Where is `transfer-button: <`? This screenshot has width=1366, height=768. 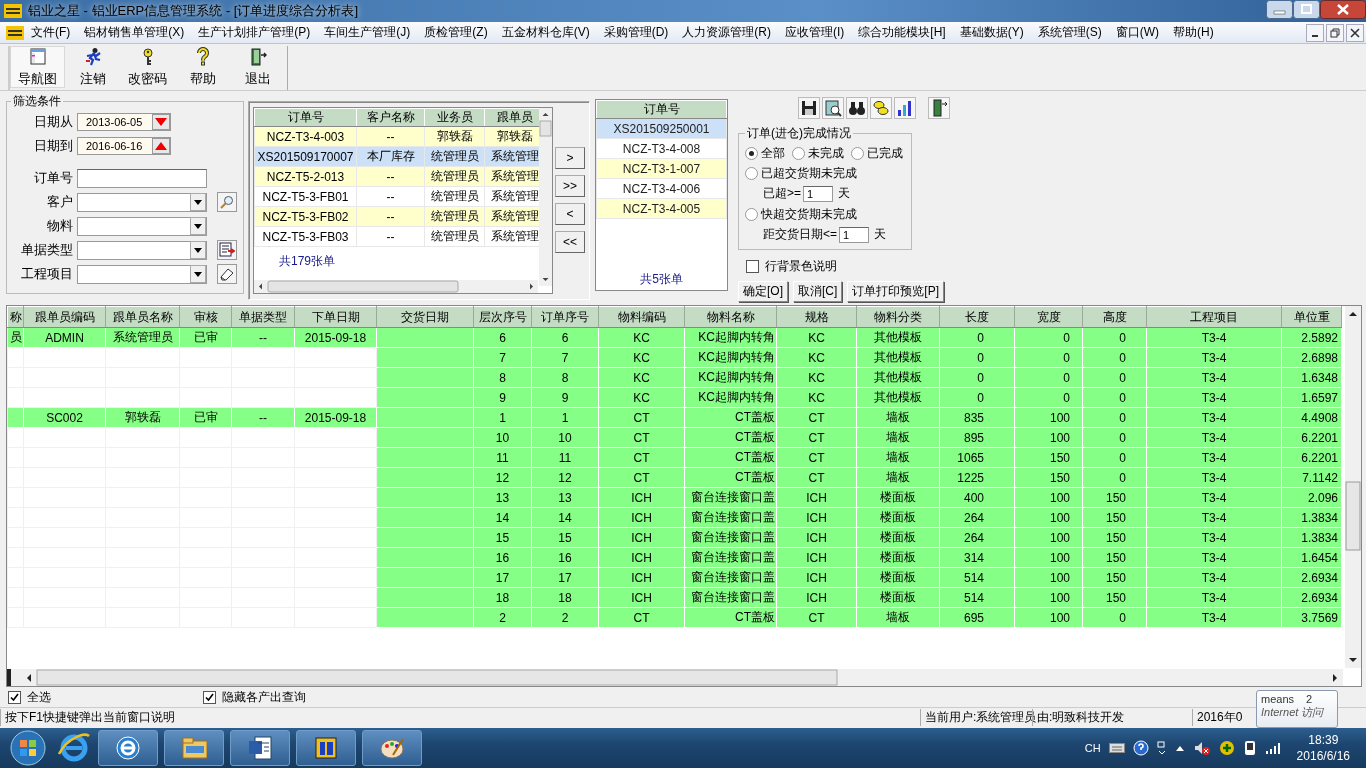 transfer-button: < is located at coordinates (570, 214).